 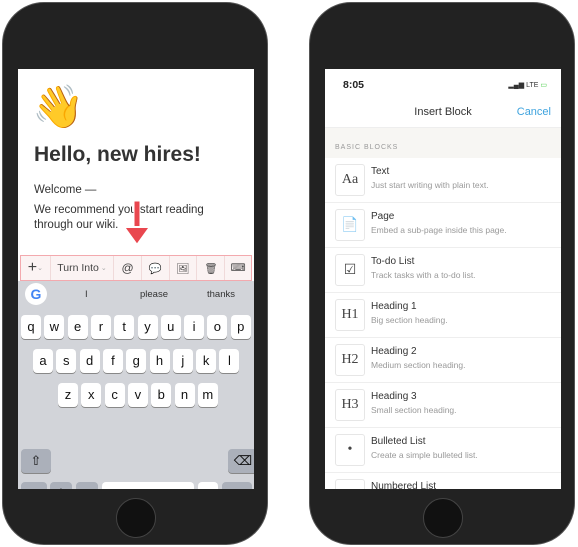 What do you see at coordinates (383, 216) in the screenshot?
I see `block-title: Page` at bounding box center [383, 216].